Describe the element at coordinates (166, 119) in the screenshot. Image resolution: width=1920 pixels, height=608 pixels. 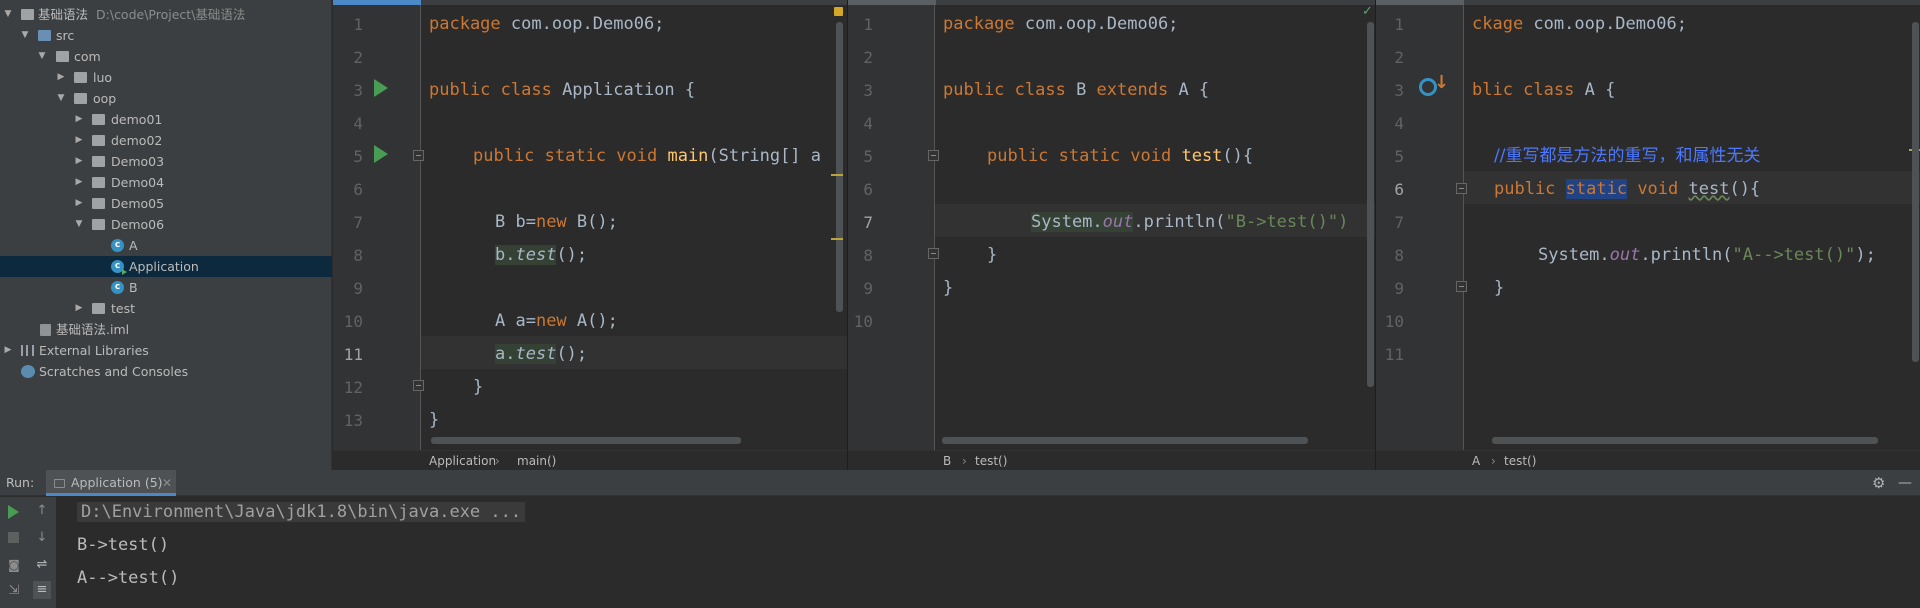
I see `tree-item-demo01: ▶ demo01` at that location.